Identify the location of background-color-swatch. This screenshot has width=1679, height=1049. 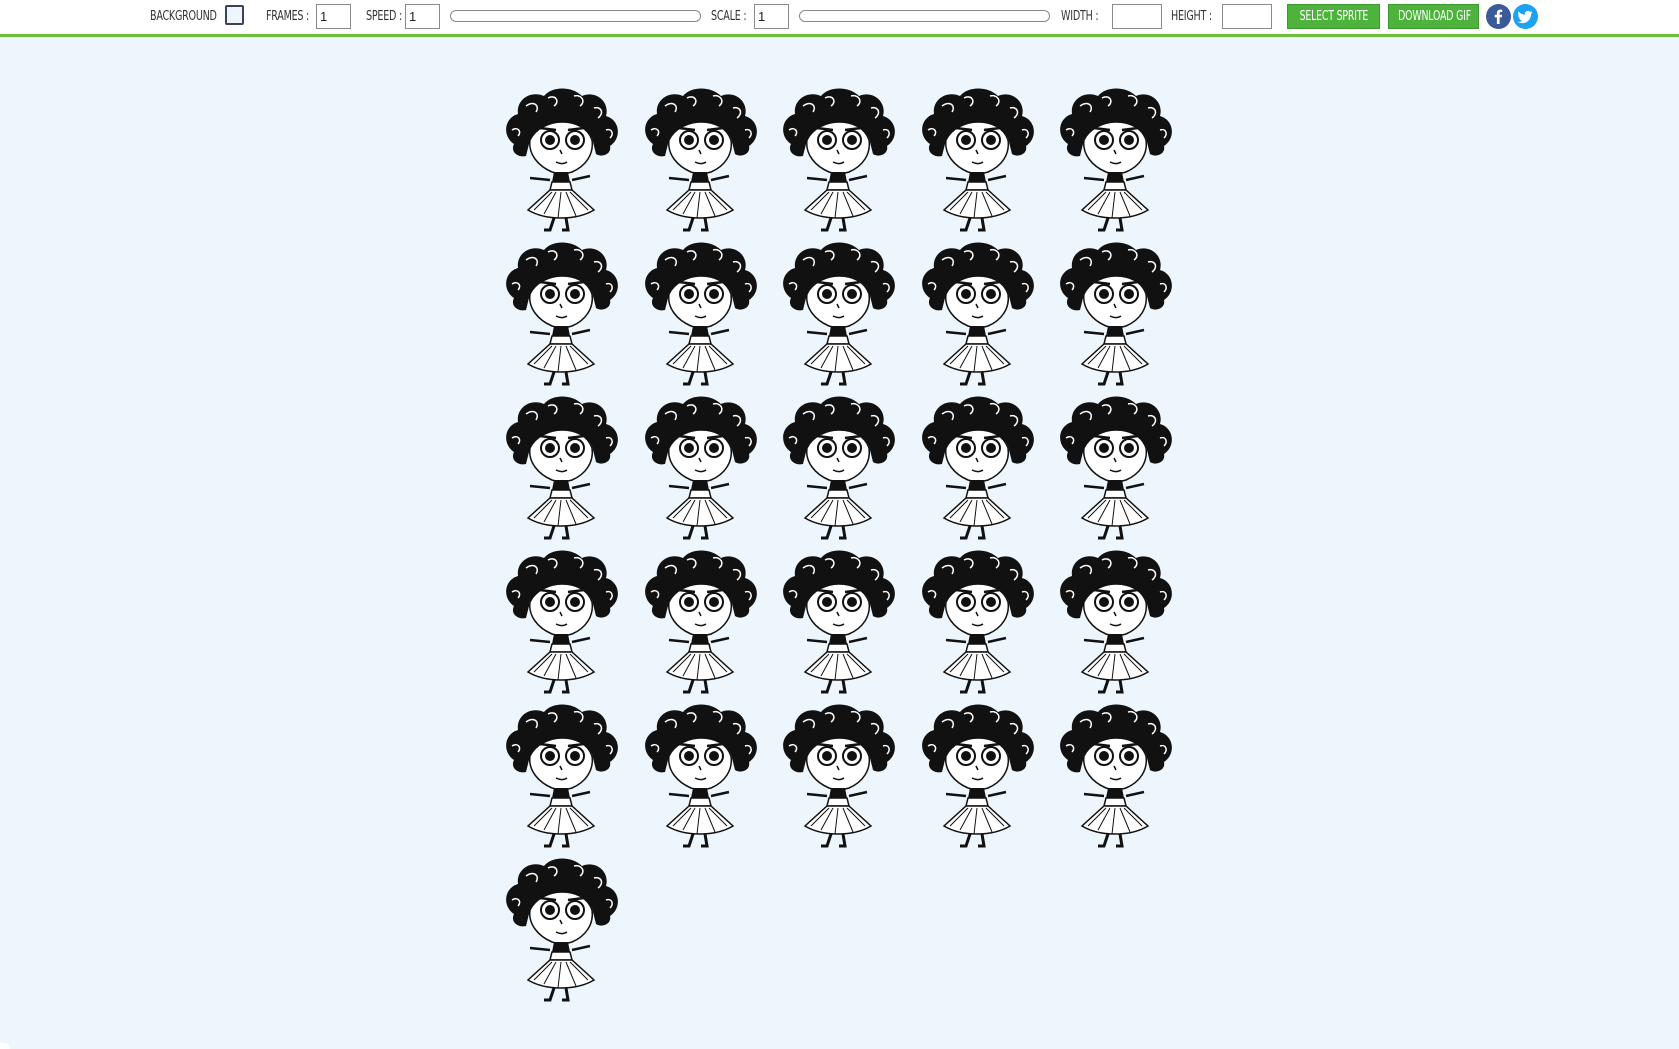
(234, 15).